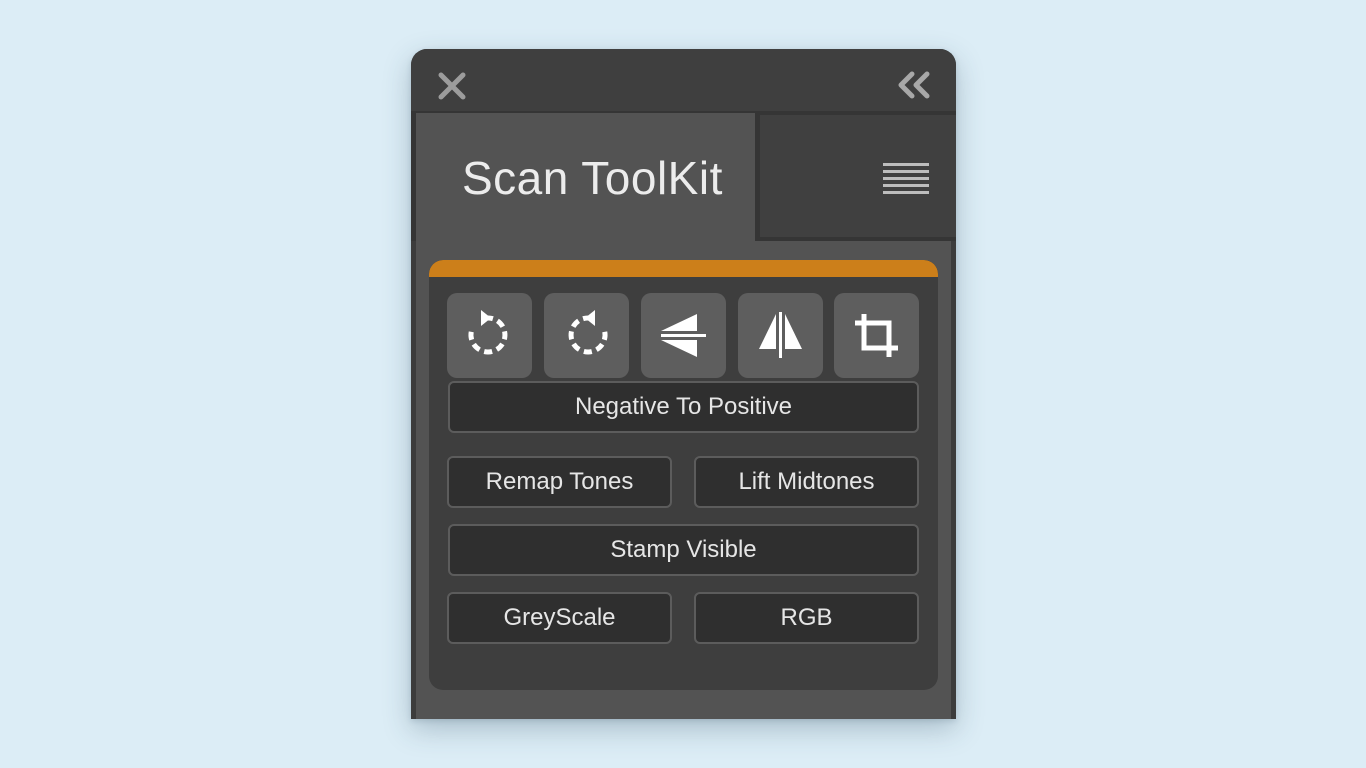  I want to click on flip-horizontal-icon, so click(780, 335).